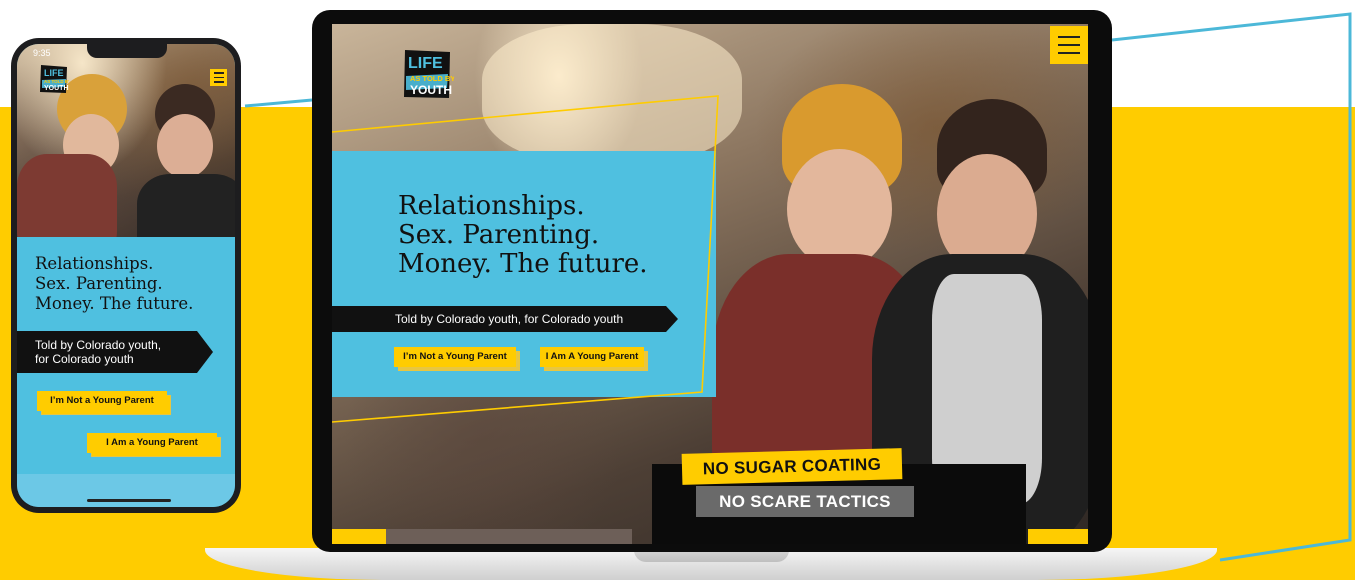 Image resolution: width=1355 pixels, height=580 pixels. Describe the element at coordinates (56, 88) in the screenshot. I see `phone-logo-text-3: YOUTH` at that location.